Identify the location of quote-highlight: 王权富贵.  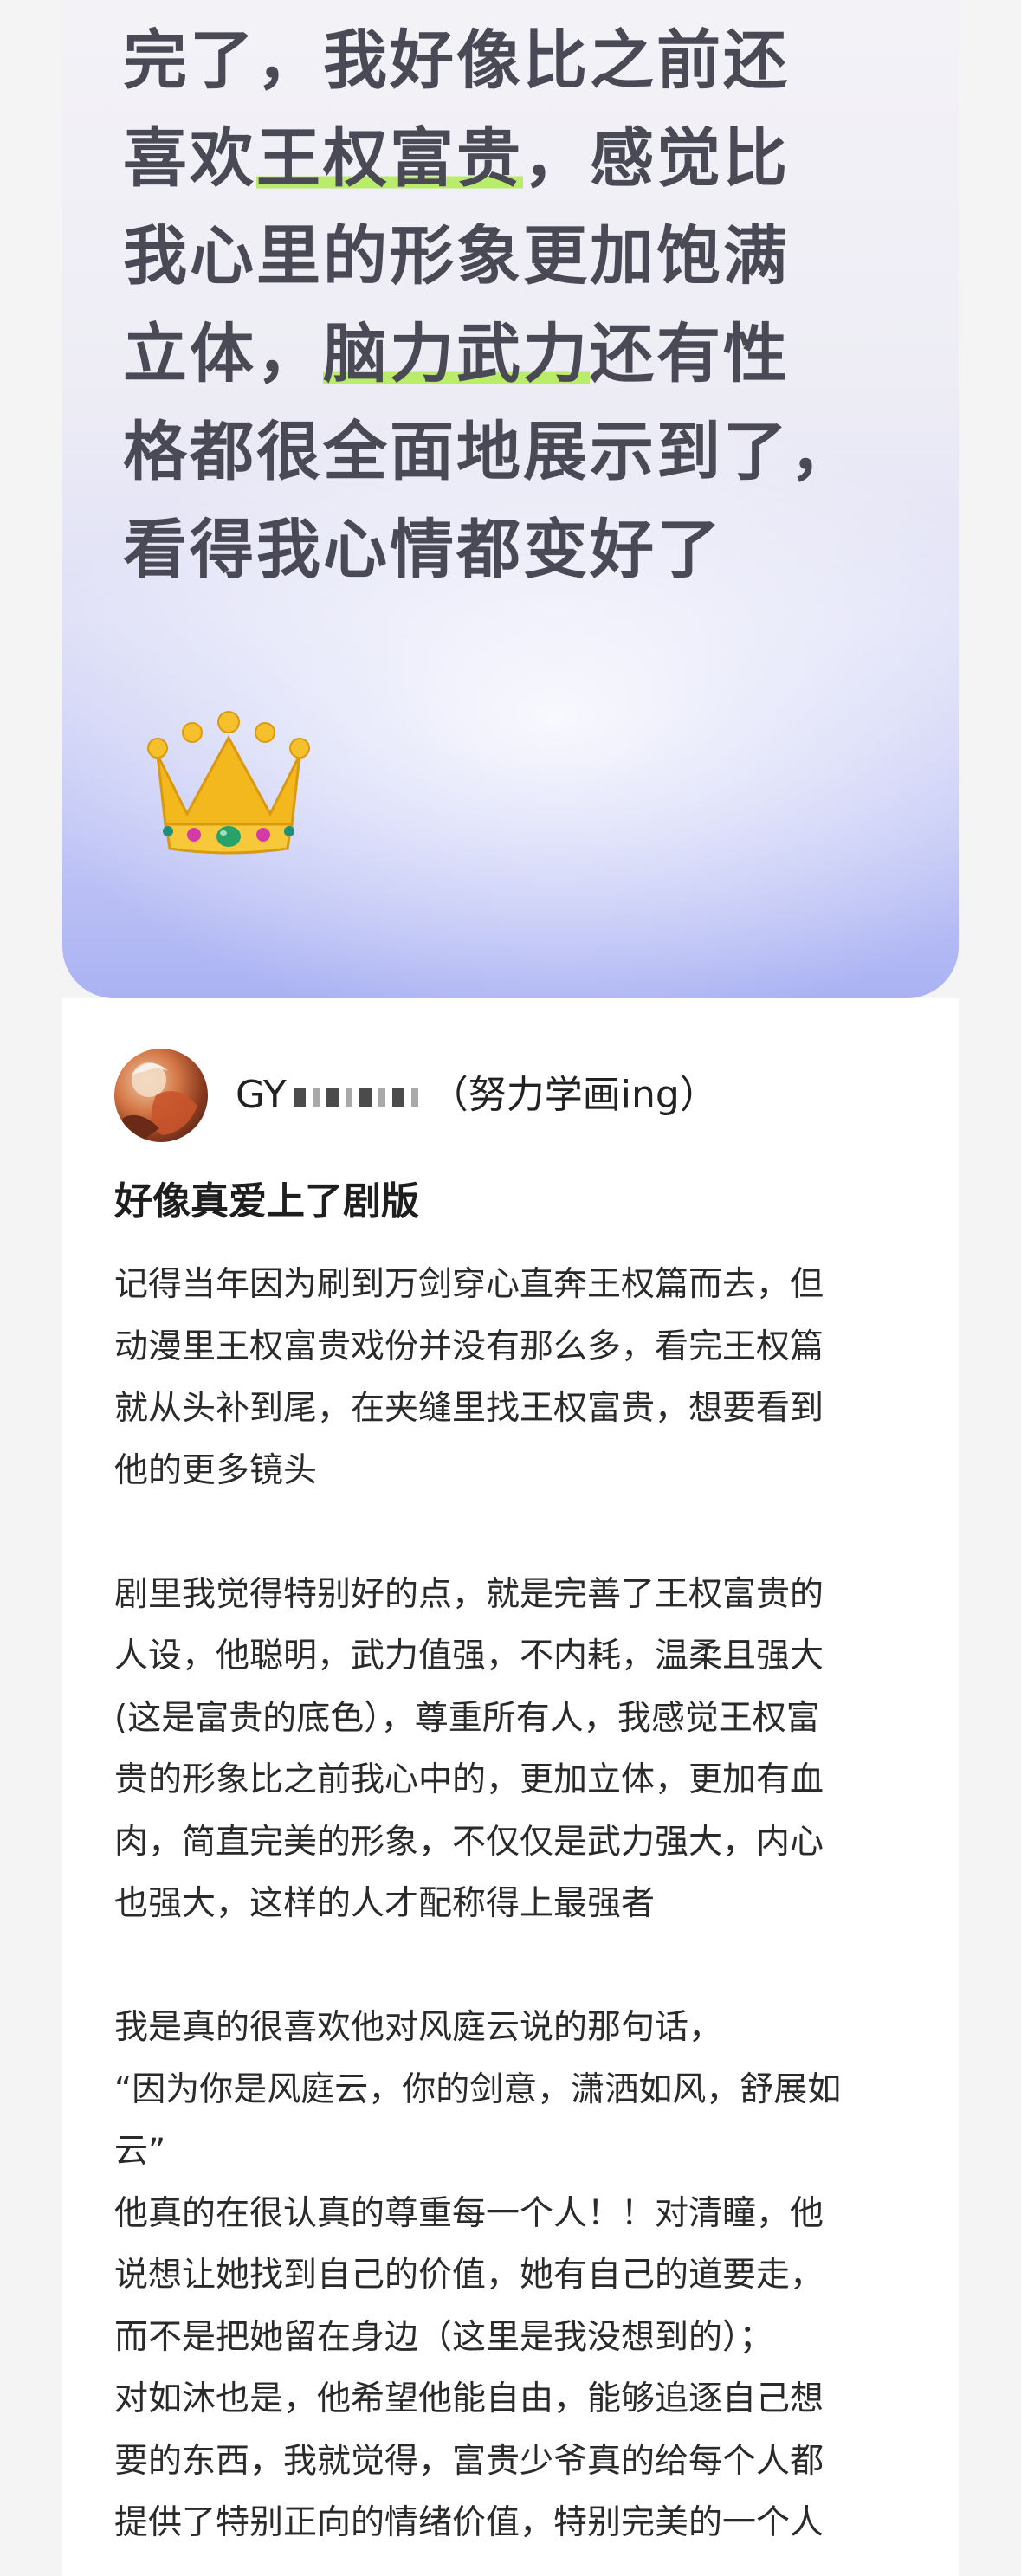
(389, 158).